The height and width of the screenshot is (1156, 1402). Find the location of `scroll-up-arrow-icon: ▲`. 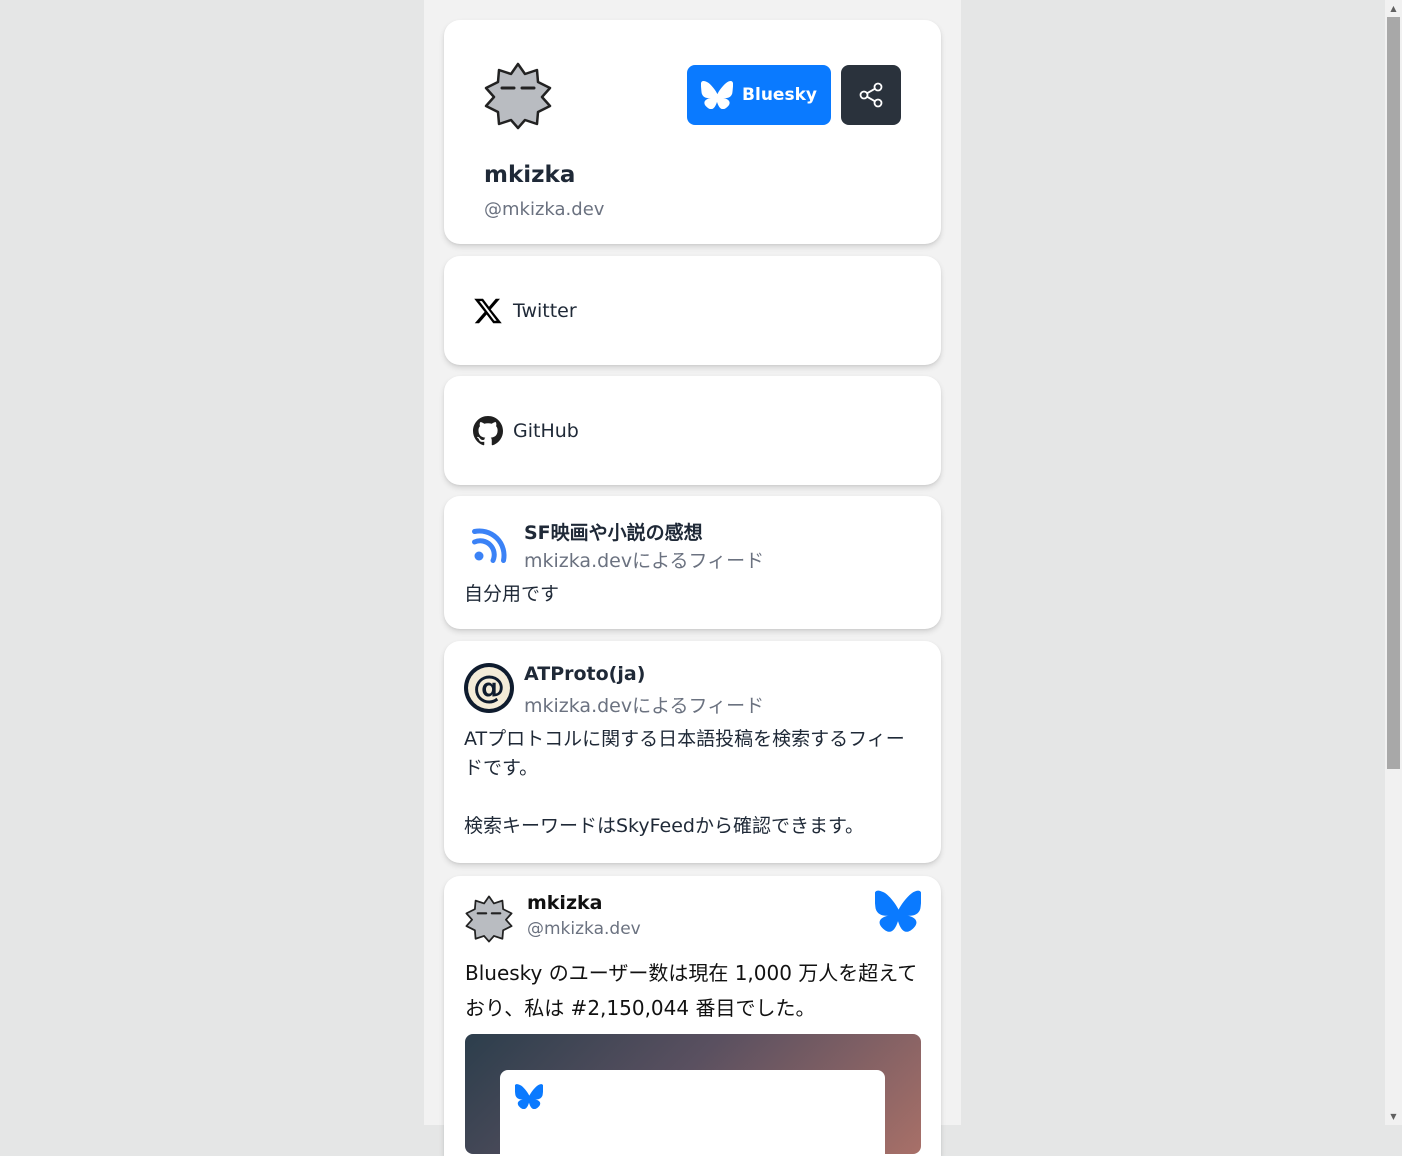

scroll-up-arrow-icon: ▲ is located at coordinates (1393, 8).